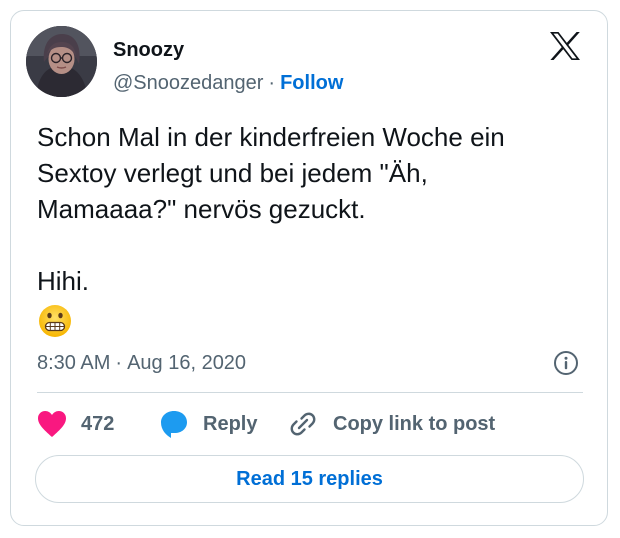  I want to click on avatar-image, so click(61, 61).